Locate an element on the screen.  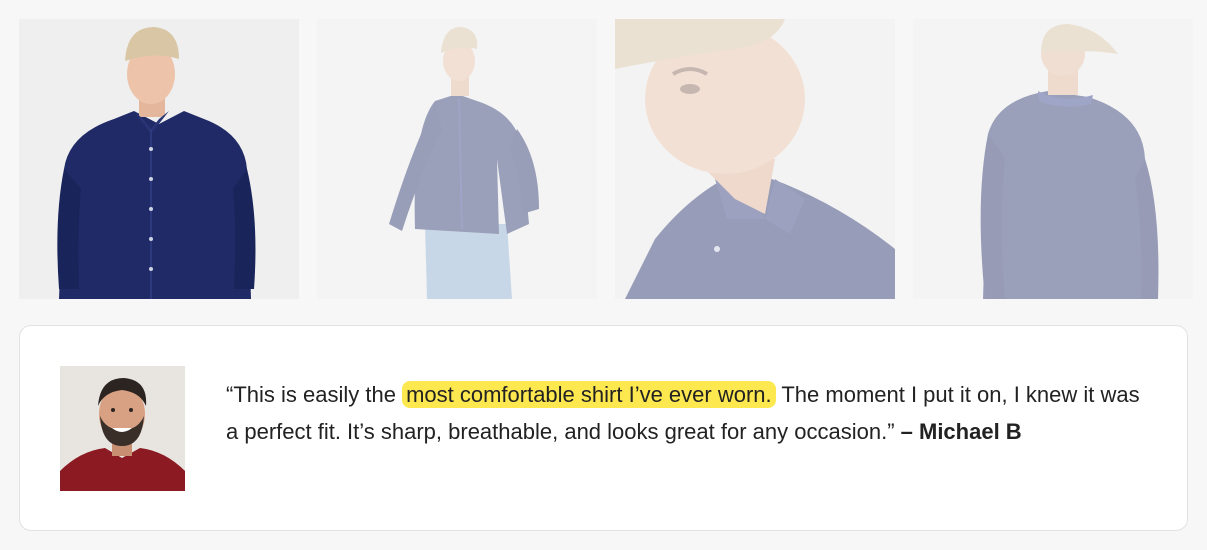
gallery-thumb-closeup is located at coordinates (755, 159).